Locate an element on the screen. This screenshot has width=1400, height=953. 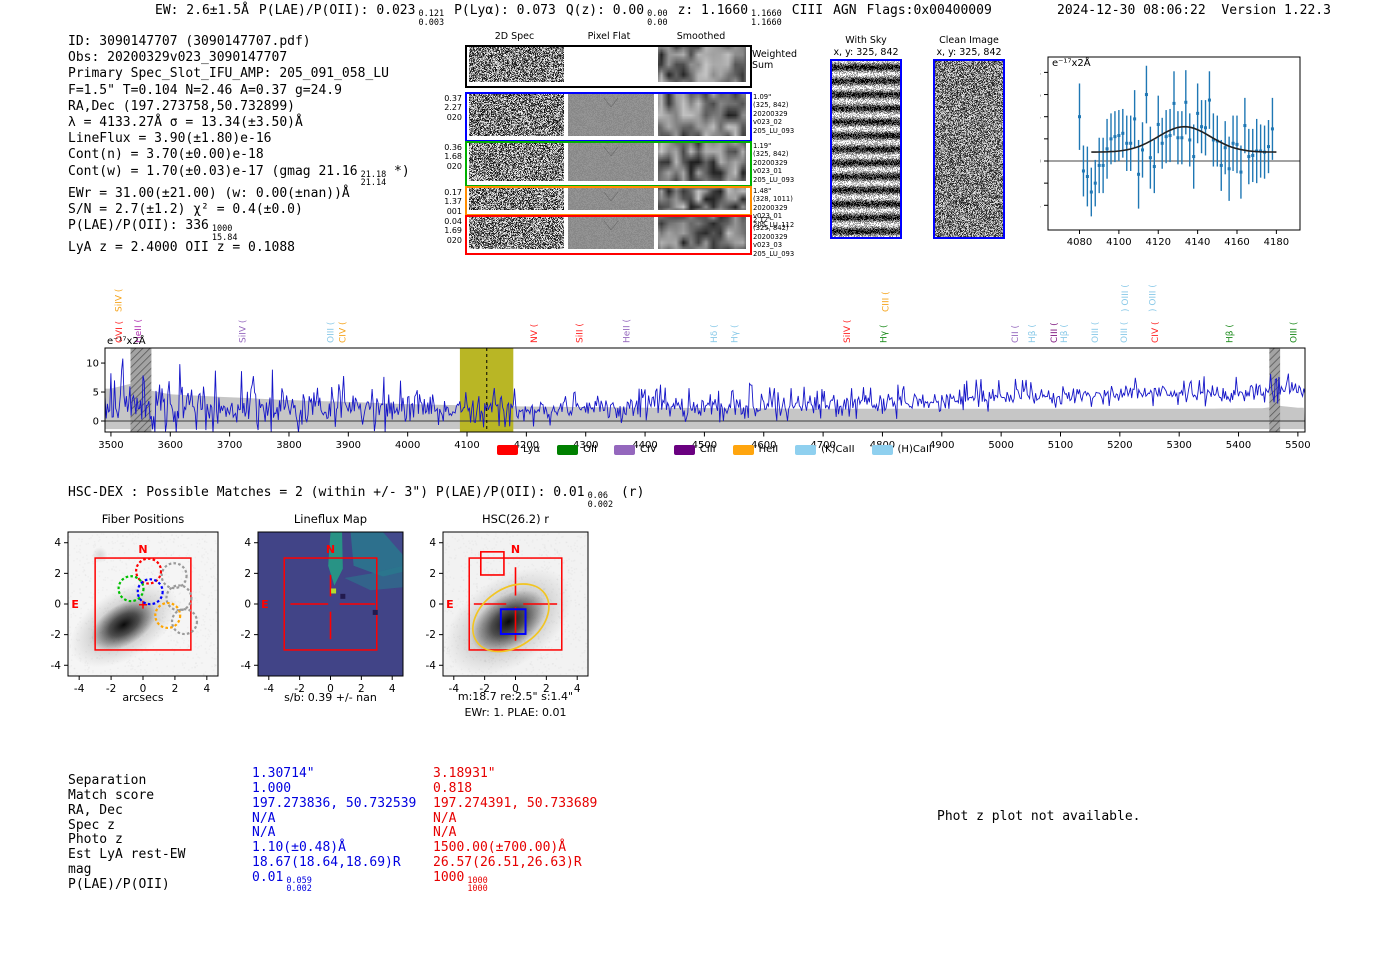
fiber-positions-xlabel: arcsecs is located at coordinates (143, 697).